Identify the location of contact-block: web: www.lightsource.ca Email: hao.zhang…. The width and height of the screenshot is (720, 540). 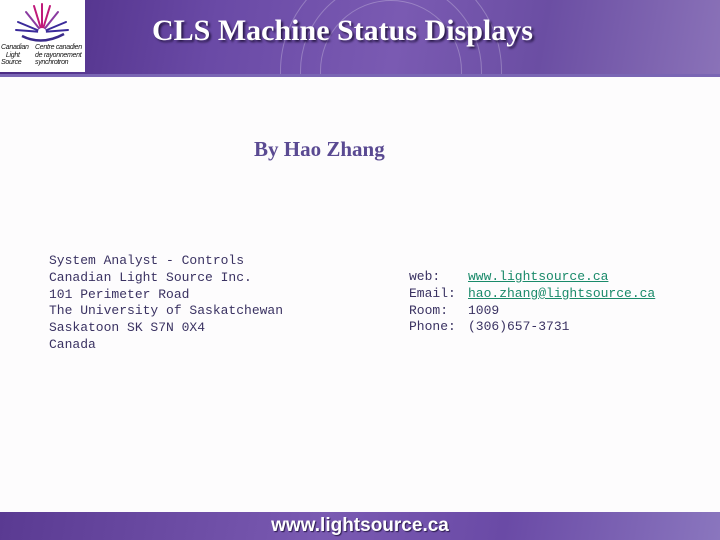
(532, 302).